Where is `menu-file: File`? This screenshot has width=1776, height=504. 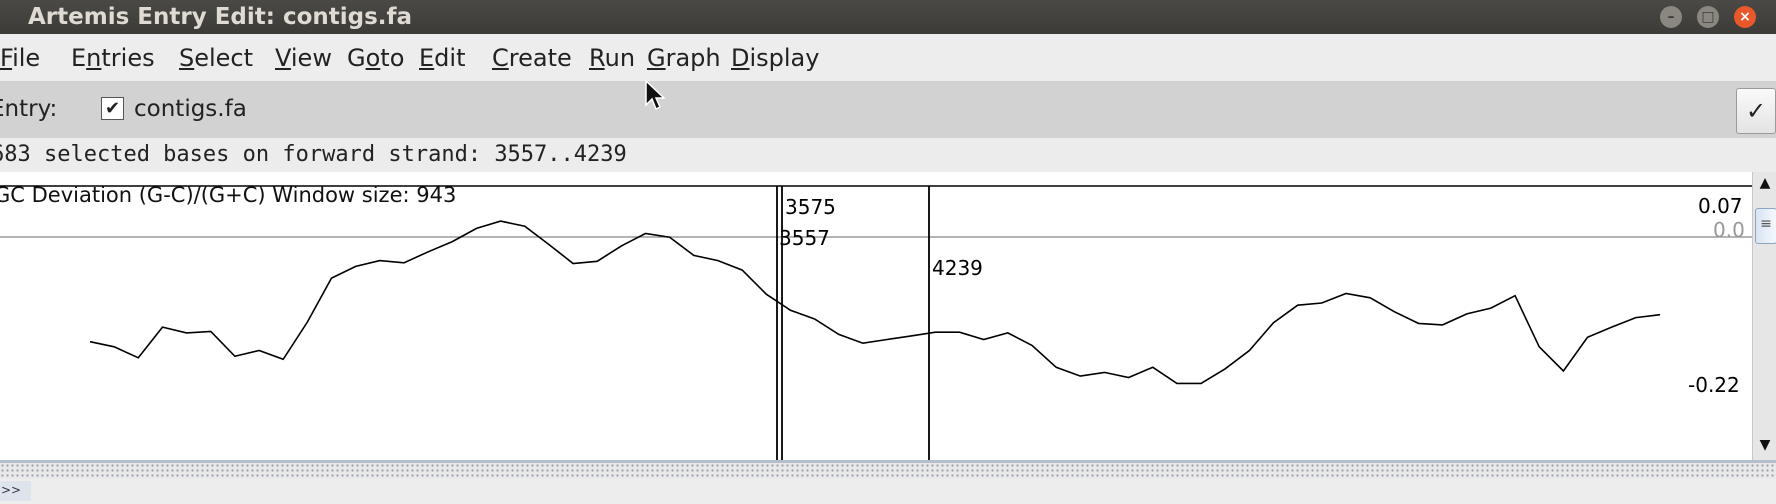 menu-file: File is located at coordinates (20, 58).